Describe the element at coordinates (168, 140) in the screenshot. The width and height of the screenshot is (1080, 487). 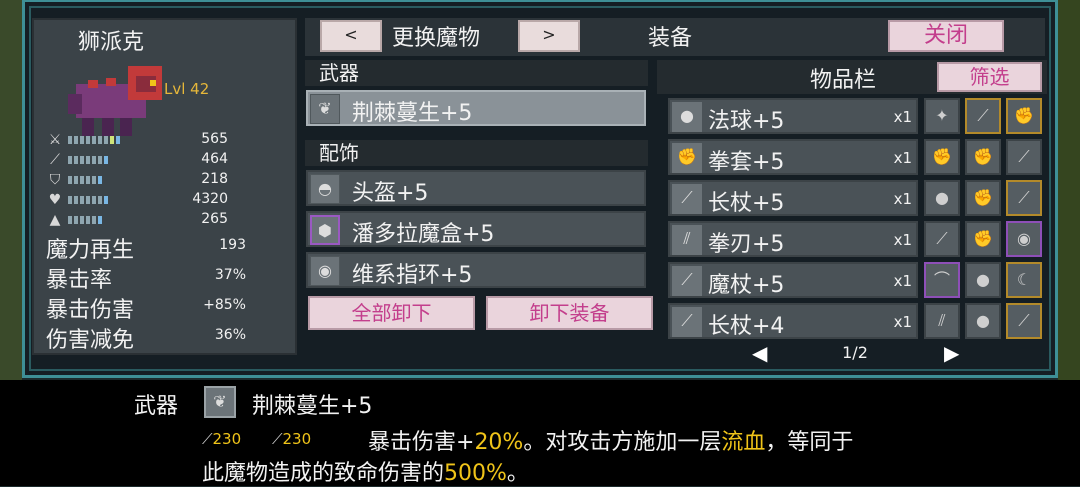
I see `stat-attack: ⚔ 565` at that location.